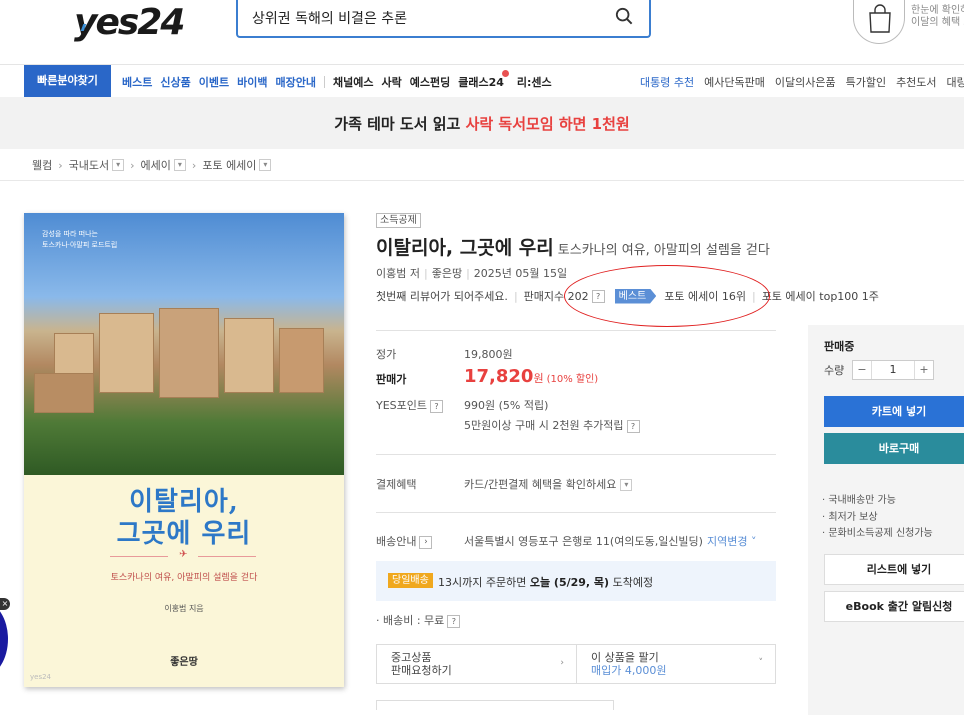 This screenshot has height=715, width=964. I want to click on sell-this-item: 이 상품을 팔기 매입가 4,000원 ˅, so click(675, 664).